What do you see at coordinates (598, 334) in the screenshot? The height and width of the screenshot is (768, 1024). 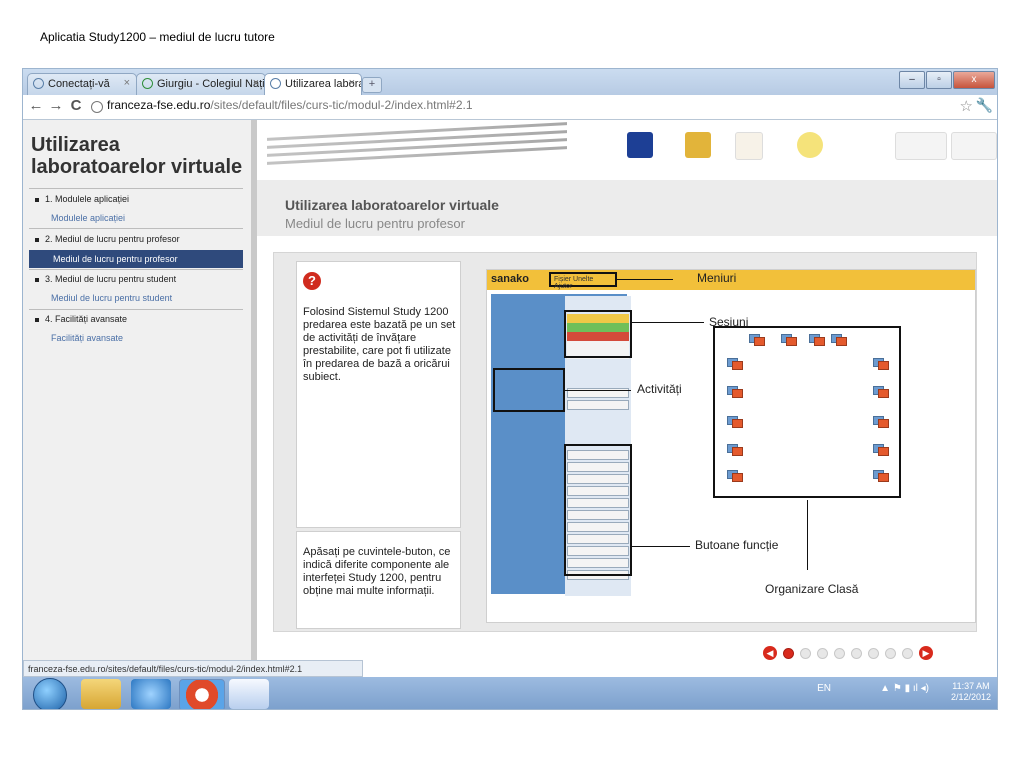 I see `sessions-highlight` at bounding box center [598, 334].